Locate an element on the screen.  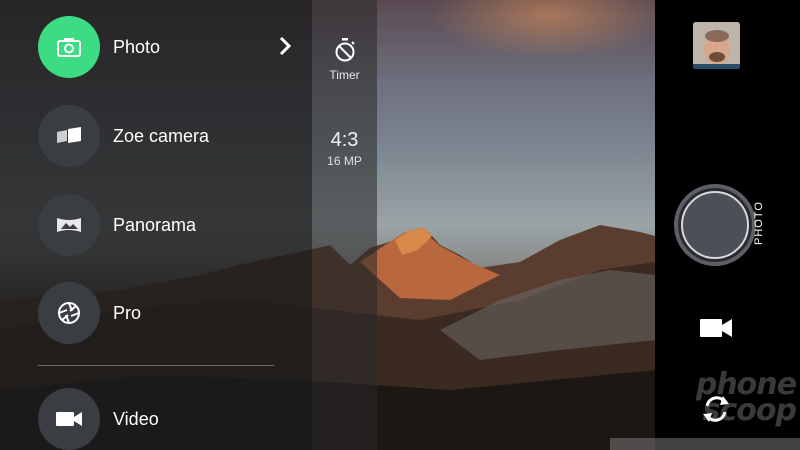
mode-pro: Pro is located at coordinates (168, 313).